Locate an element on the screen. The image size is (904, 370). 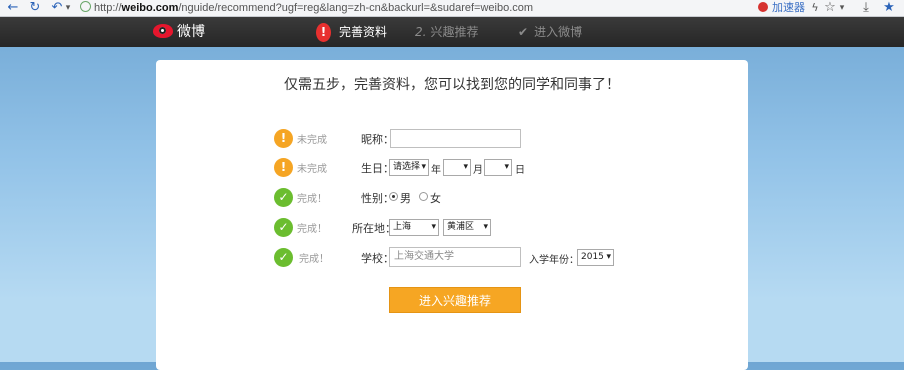
gender-row: ✓ 完成！ 性别： 男 女 is located at coordinates (452, 198).